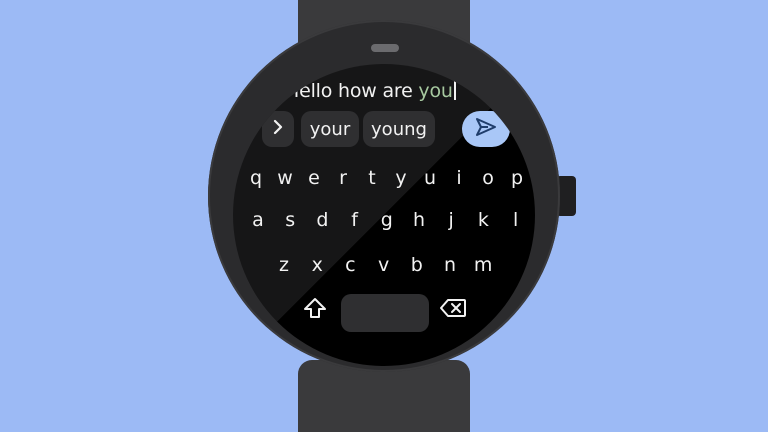 The width and height of the screenshot is (768, 432). I want to click on key-y: y, so click(401, 178).